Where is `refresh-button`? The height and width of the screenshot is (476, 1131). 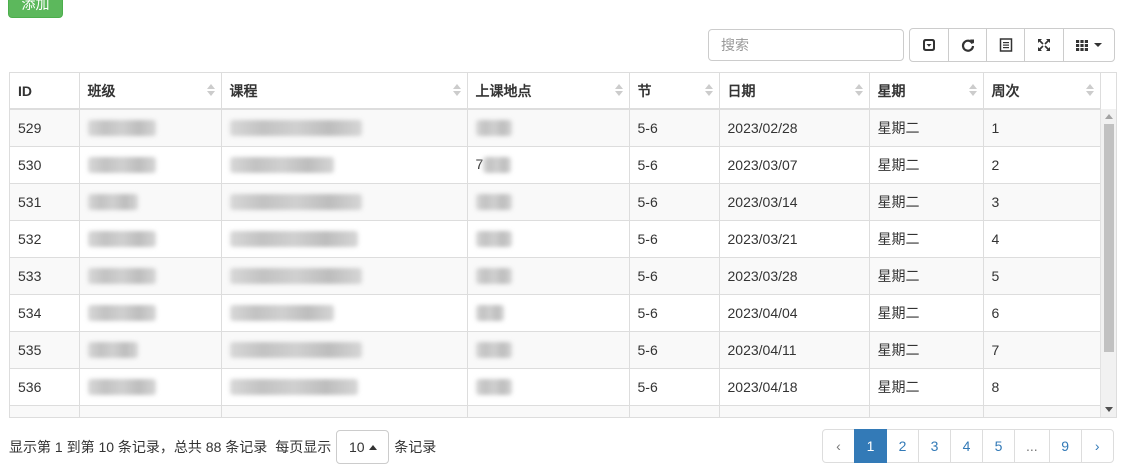
refresh-button is located at coordinates (967, 45).